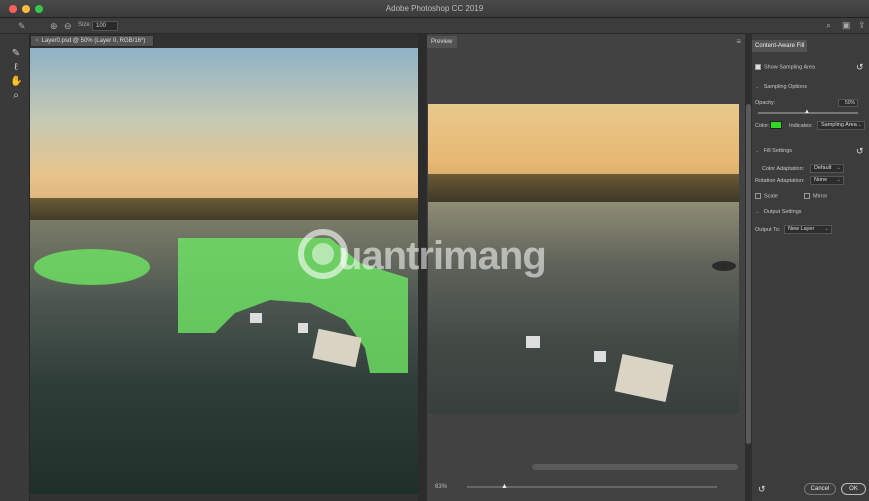 Image resolution: width=869 pixels, height=501 pixels. I want to click on opacity-slider-thumb: ▲, so click(807, 112).